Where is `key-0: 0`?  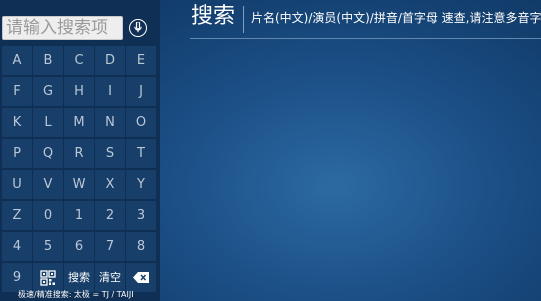
key-0: 0 is located at coordinates (48, 215).